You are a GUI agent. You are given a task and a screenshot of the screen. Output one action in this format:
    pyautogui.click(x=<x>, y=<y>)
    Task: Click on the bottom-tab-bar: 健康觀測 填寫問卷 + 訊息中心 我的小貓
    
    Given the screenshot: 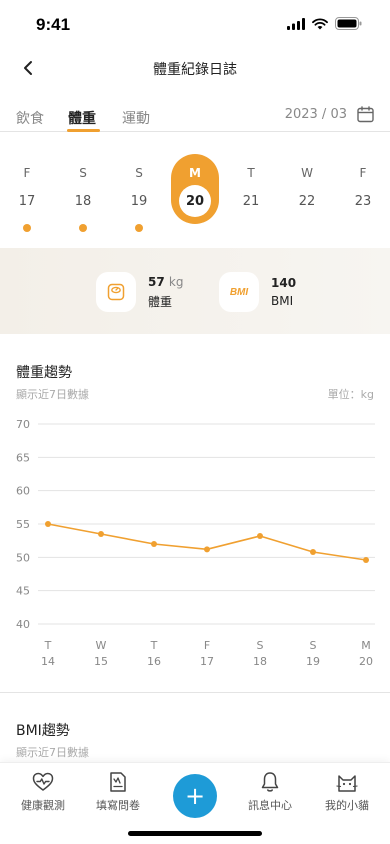 What is the action you would take?
    pyautogui.click(x=195, y=803)
    